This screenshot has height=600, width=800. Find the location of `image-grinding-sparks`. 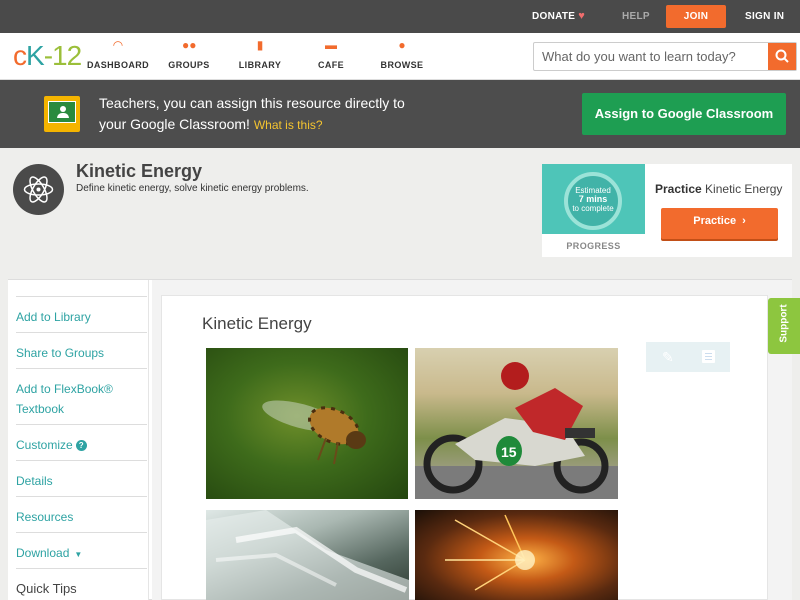

image-grinding-sparks is located at coordinates (516, 555).